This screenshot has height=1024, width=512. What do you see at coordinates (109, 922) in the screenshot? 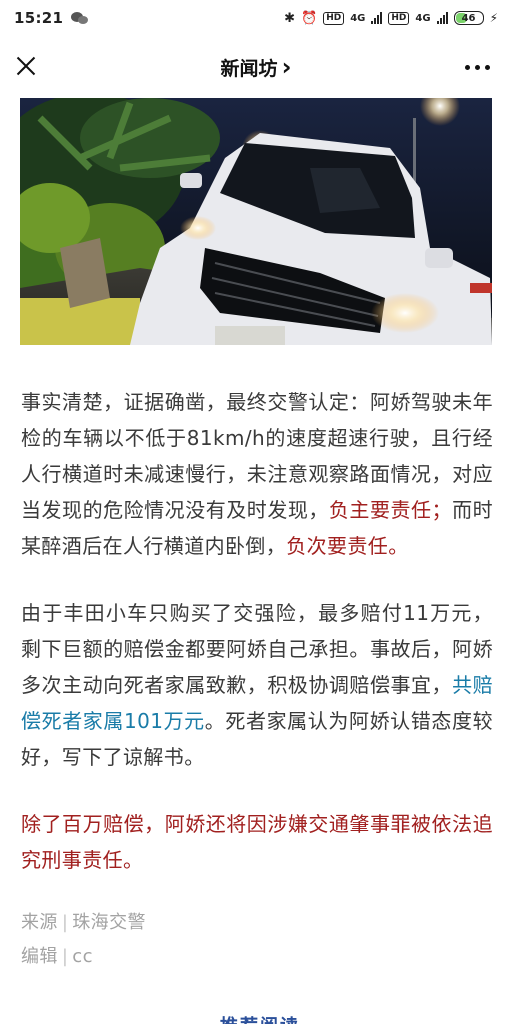
I see `source-value: 珠海交警` at bounding box center [109, 922].